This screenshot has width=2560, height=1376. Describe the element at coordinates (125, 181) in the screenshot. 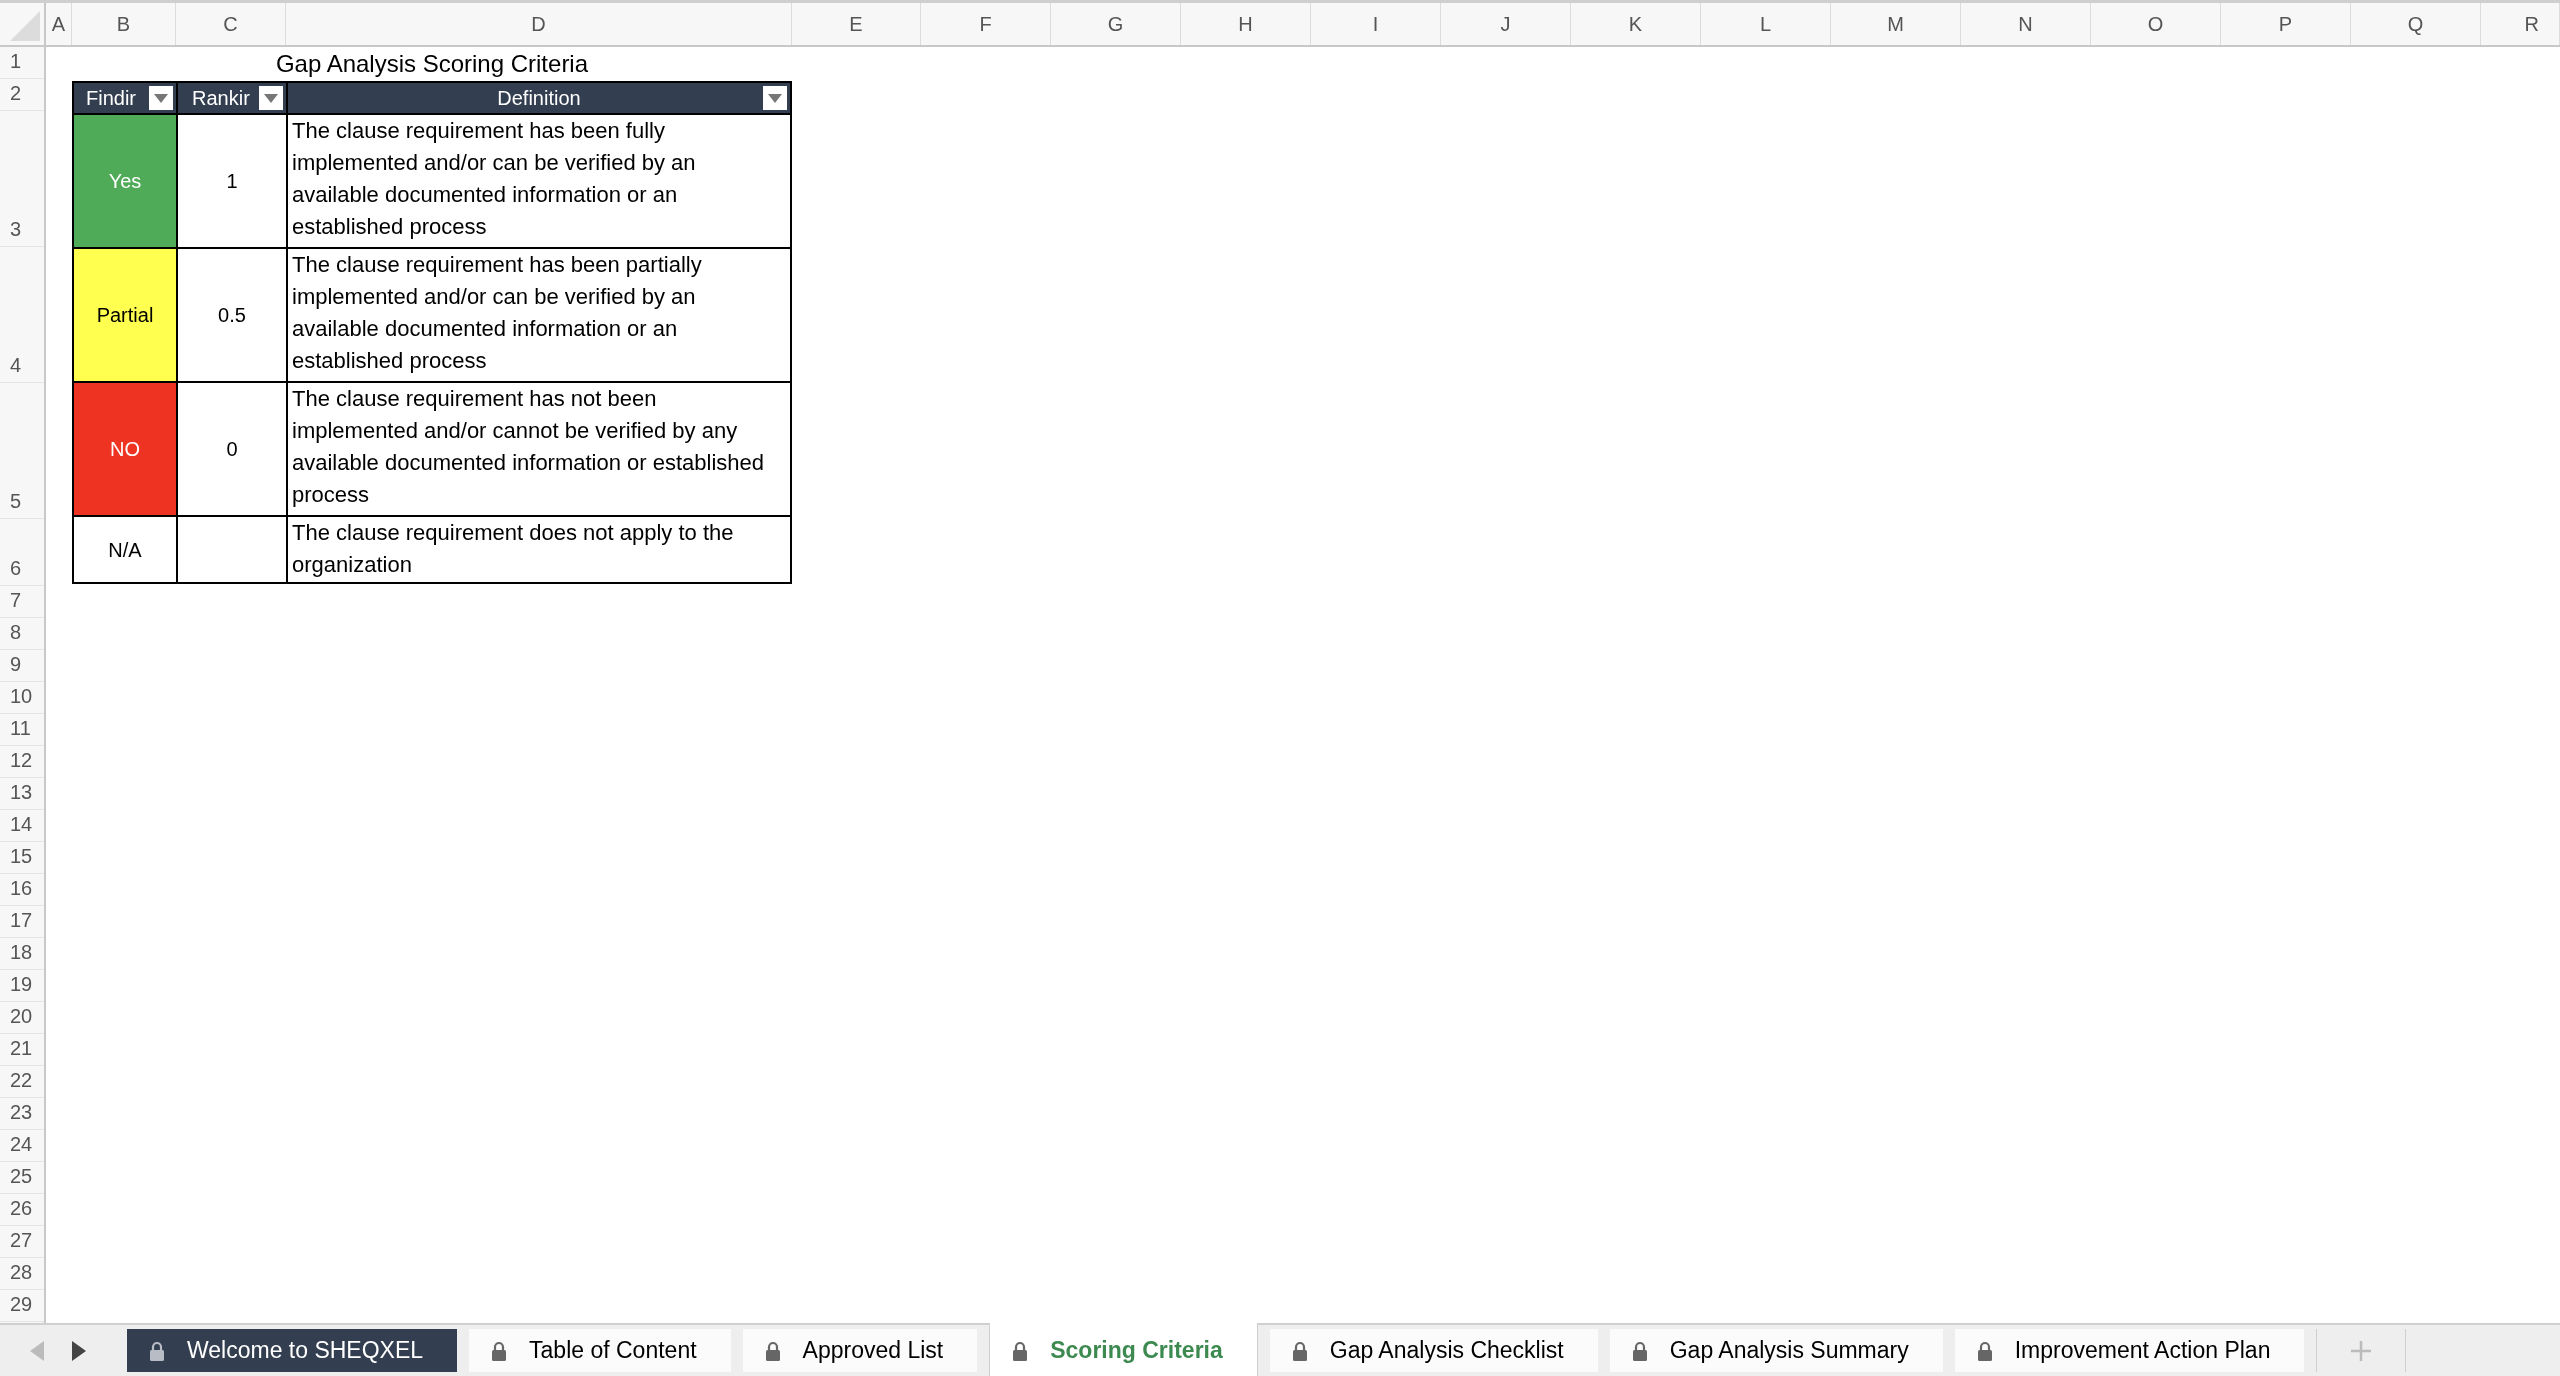

I see `finding-cell: Yes` at that location.